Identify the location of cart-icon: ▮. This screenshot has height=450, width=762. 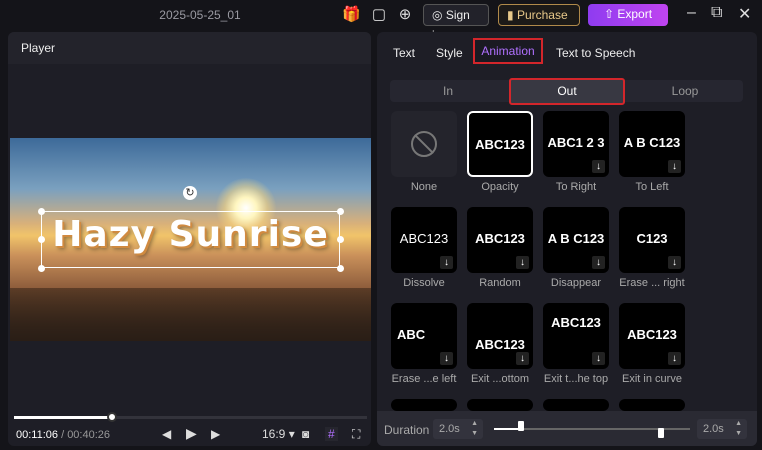
(512, 15).